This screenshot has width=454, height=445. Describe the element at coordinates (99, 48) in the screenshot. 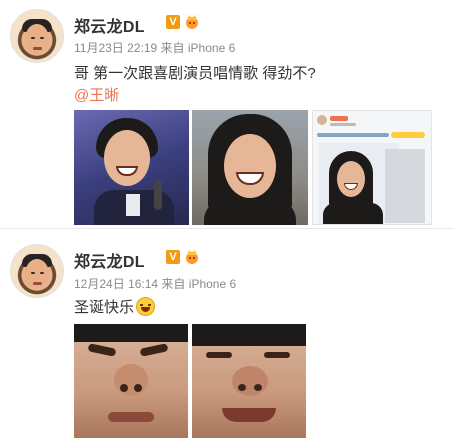

I see `post-date: 11月23日` at that location.